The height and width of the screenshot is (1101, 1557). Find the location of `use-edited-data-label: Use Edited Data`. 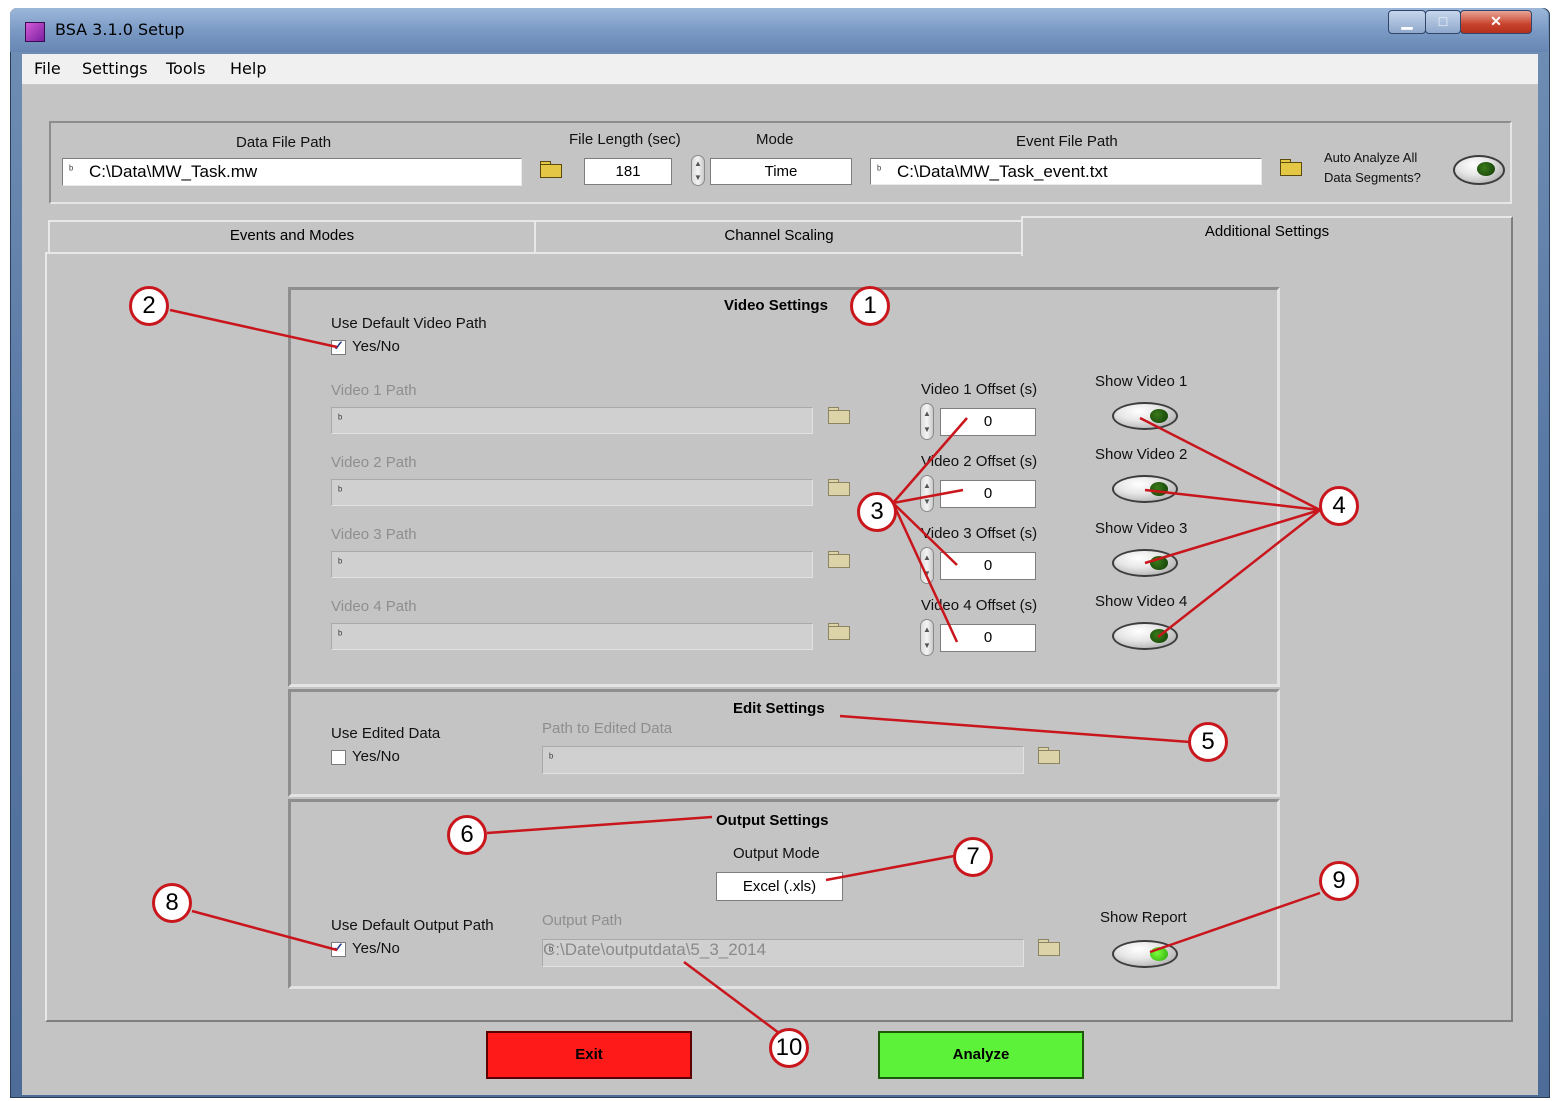

use-edited-data-label: Use Edited Data is located at coordinates (386, 733).